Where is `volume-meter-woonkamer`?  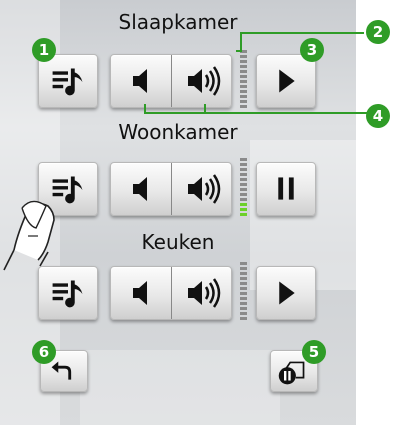 volume-meter-woonkamer is located at coordinates (243, 188).